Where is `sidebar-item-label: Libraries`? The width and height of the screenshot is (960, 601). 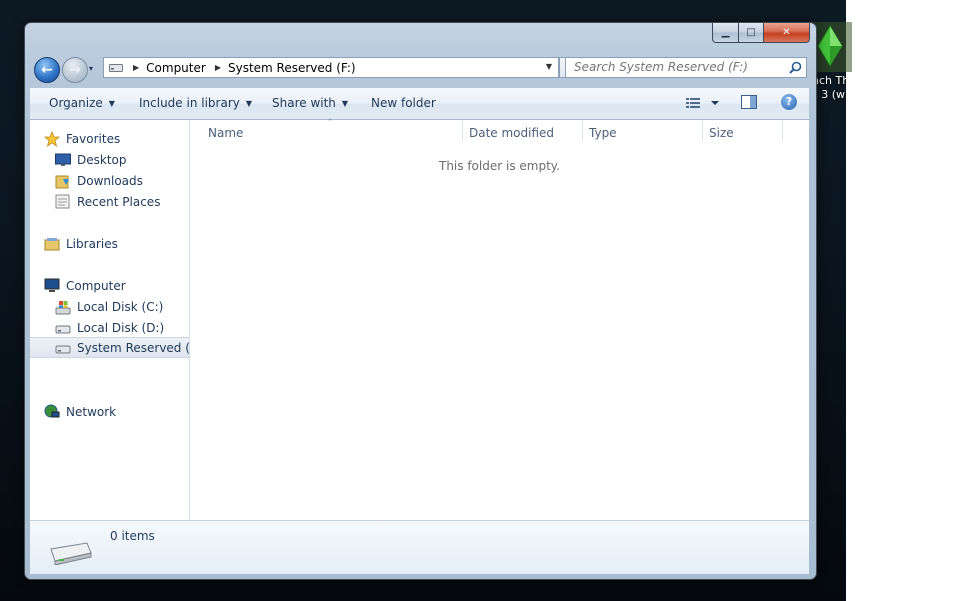
sidebar-item-label: Libraries is located at coordinates (92, 243).